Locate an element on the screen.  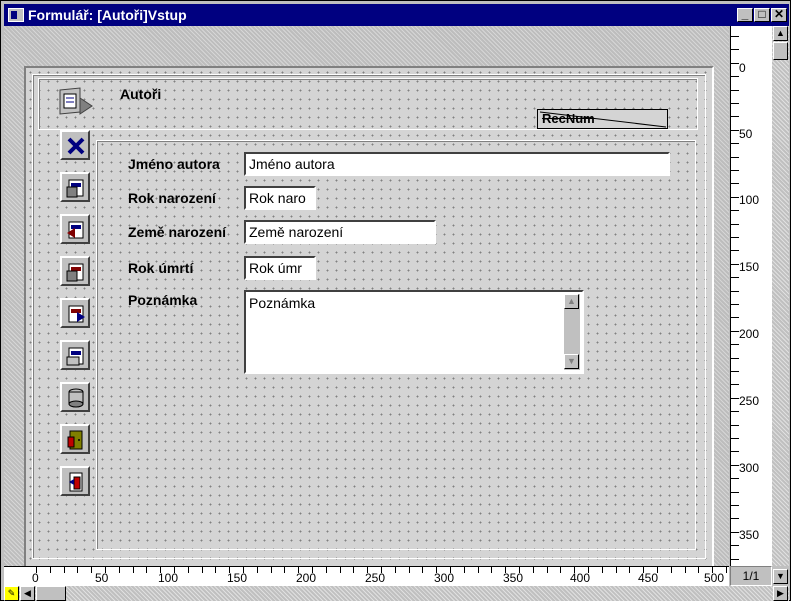
hruler-label: 250 is located at coordinates (375, 578).